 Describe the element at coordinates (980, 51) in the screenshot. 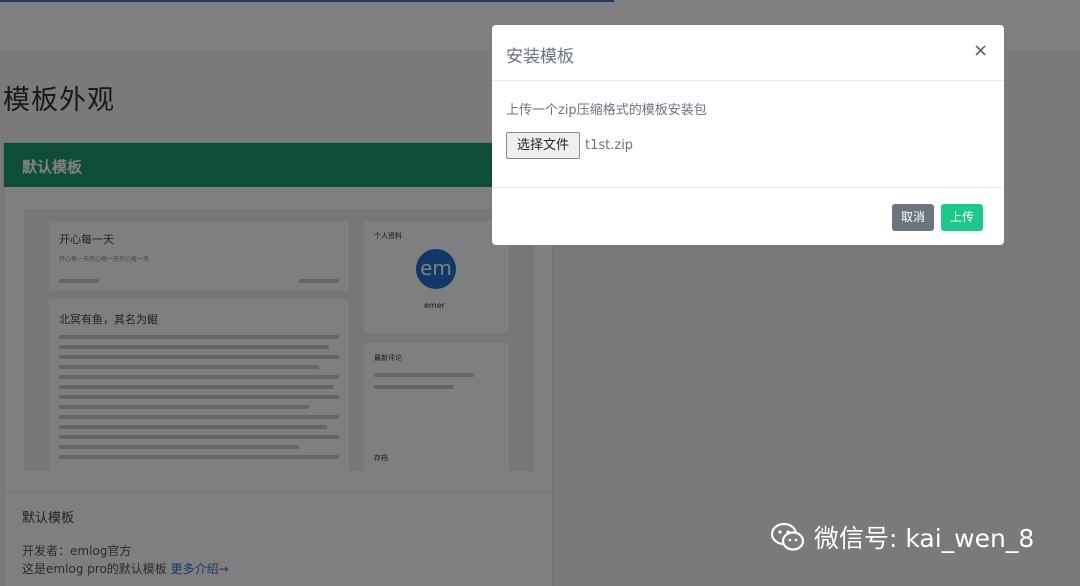

I see `close-icon: ×` at that location.